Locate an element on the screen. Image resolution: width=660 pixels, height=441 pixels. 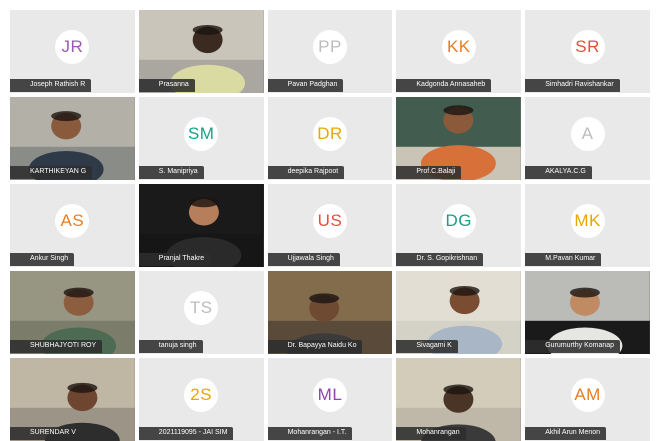
participant-tile: JR Joseph Rathish R is located at coordinates (72, 51).